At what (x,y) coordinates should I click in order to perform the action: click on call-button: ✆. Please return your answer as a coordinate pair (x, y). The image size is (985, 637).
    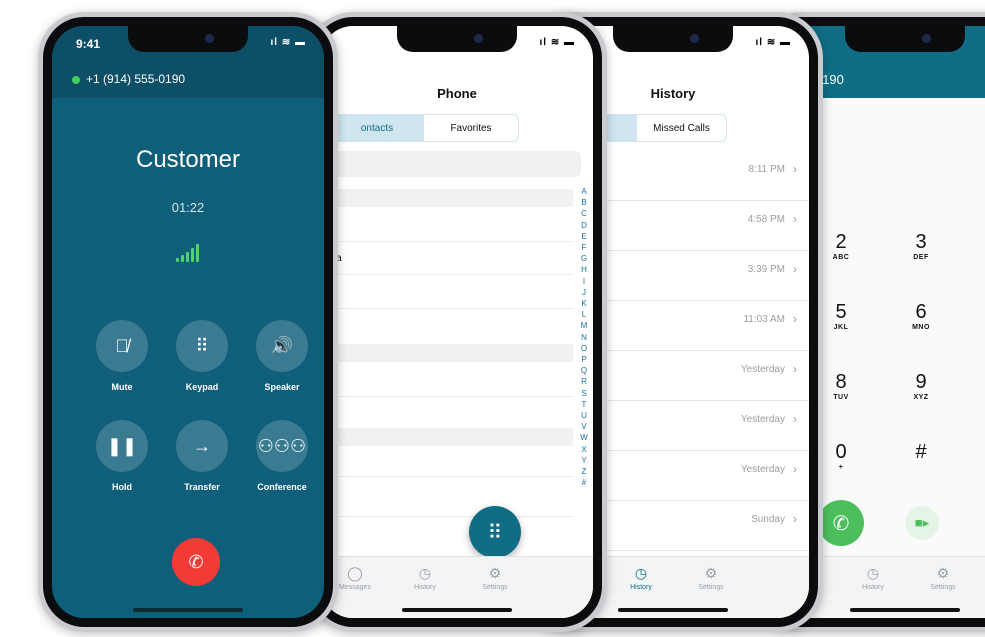
    Looking at the image, I should click on (841, 523).